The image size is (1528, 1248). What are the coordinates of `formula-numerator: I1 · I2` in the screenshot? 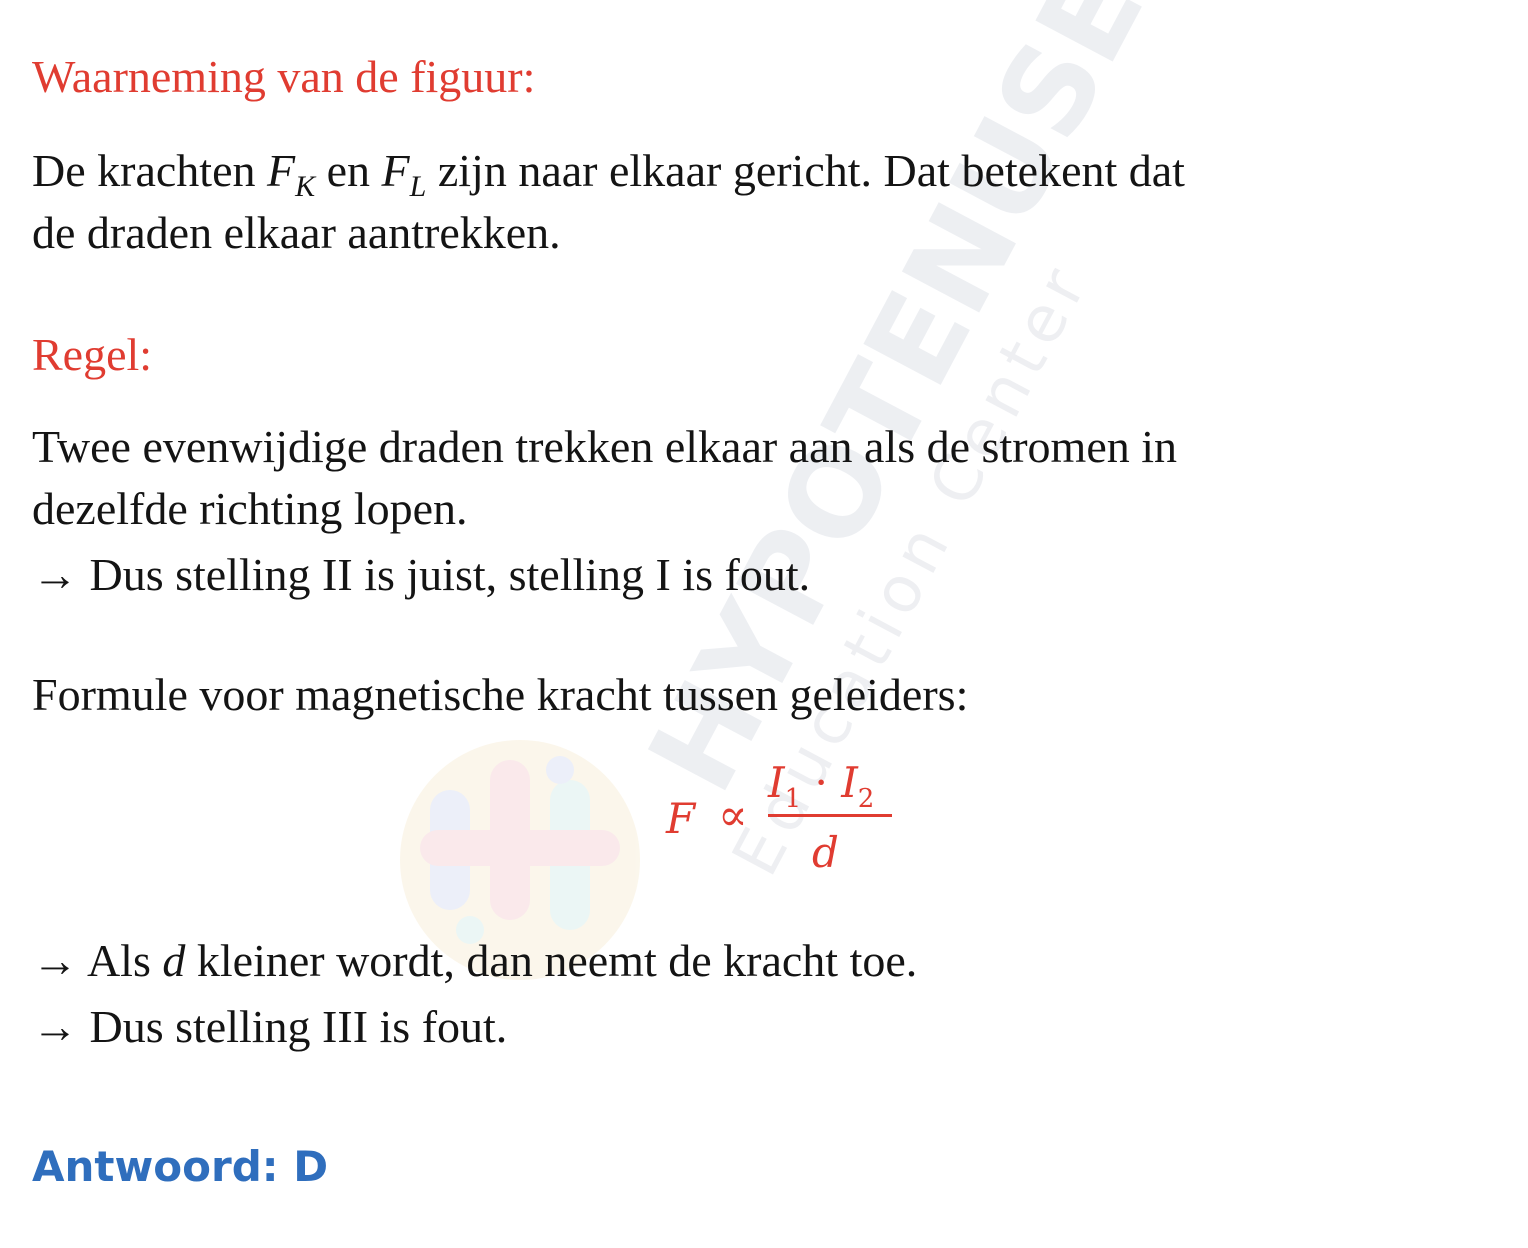 It's located at (821, 786).